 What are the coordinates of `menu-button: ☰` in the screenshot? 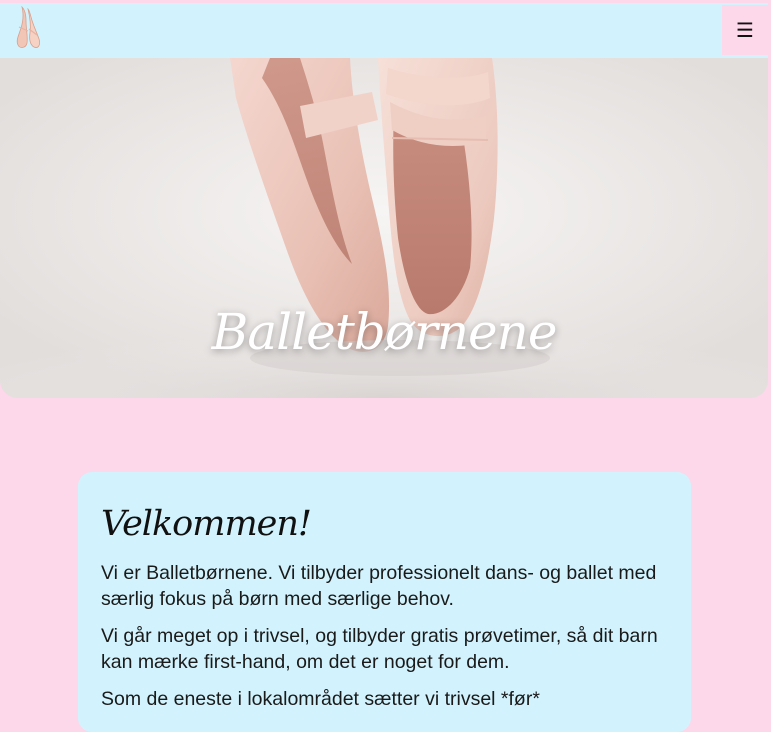 It's located at (745, 30).